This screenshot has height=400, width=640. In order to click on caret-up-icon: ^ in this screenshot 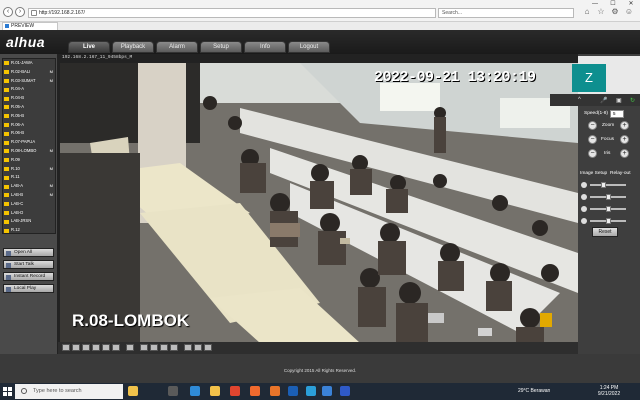, I will do `click(579, 100)`.